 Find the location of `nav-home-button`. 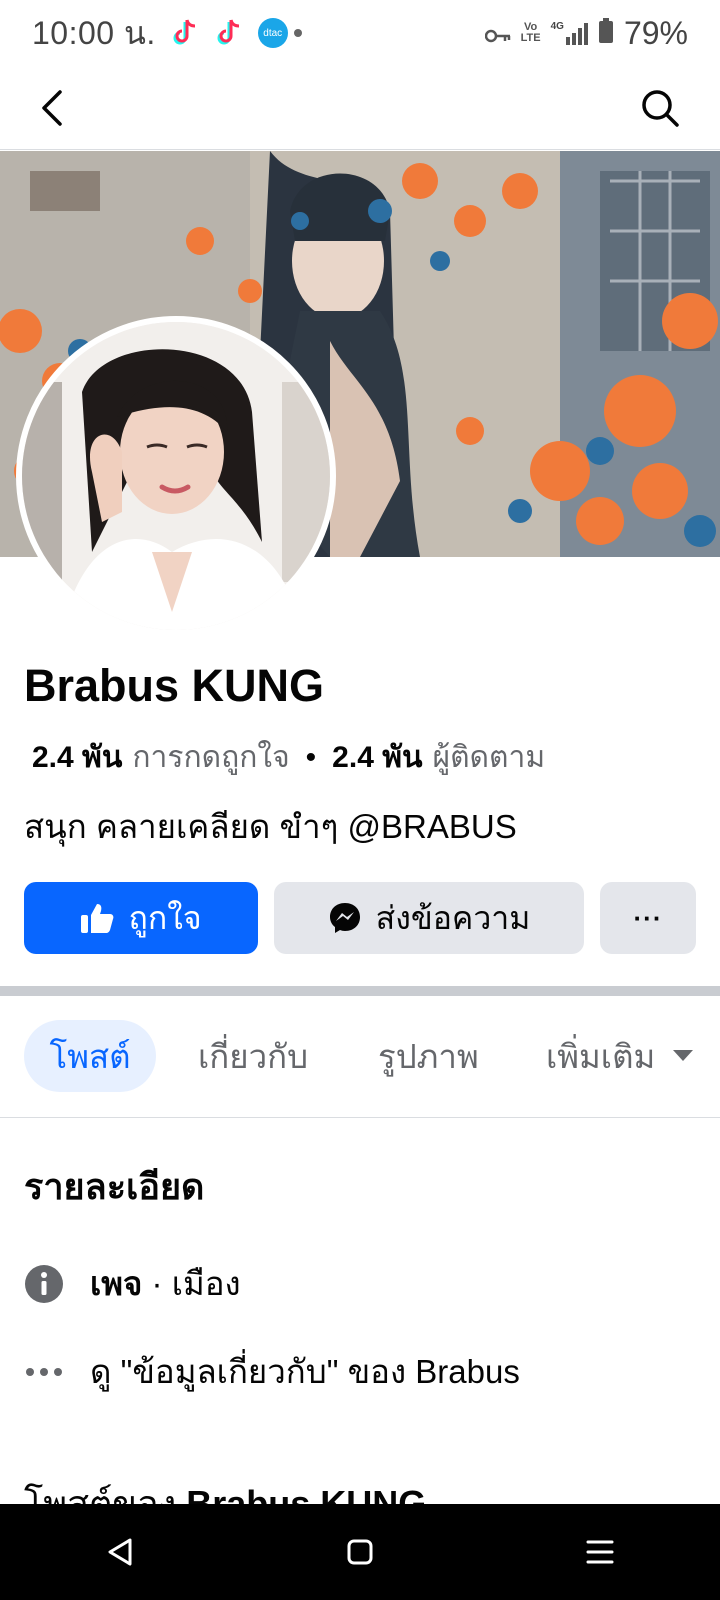

nav-home-button is located at coordinates (360, 1552).